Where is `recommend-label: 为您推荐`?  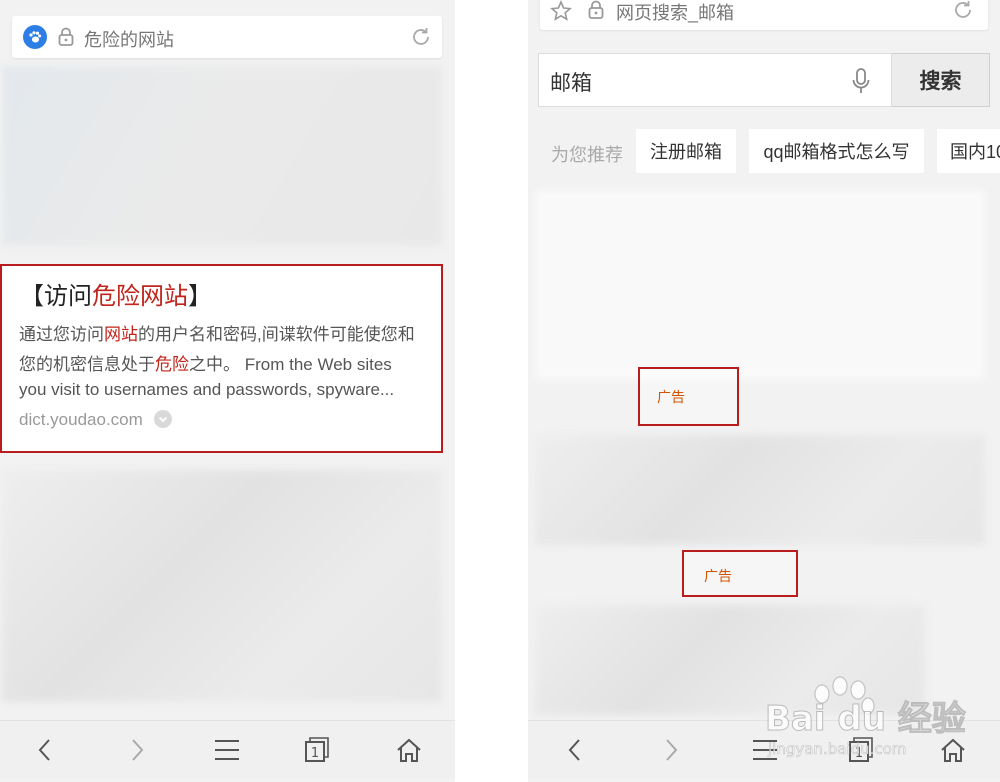
recommend-label: 为您推荐 is located at coordinates (587, 155).